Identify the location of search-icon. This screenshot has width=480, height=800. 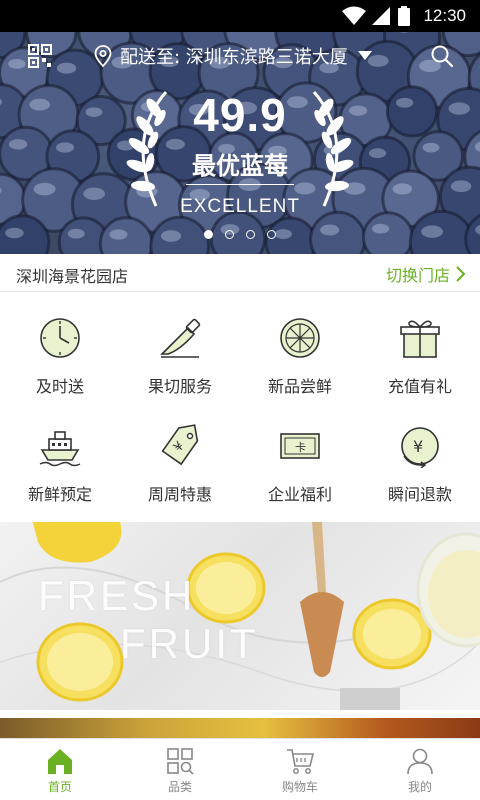
(442, 56).